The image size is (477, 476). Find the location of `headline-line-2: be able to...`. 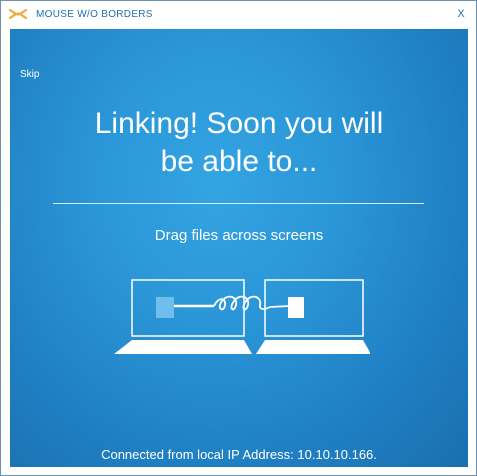

headline-line-2: be able to... is located at coordinates (239, 161).